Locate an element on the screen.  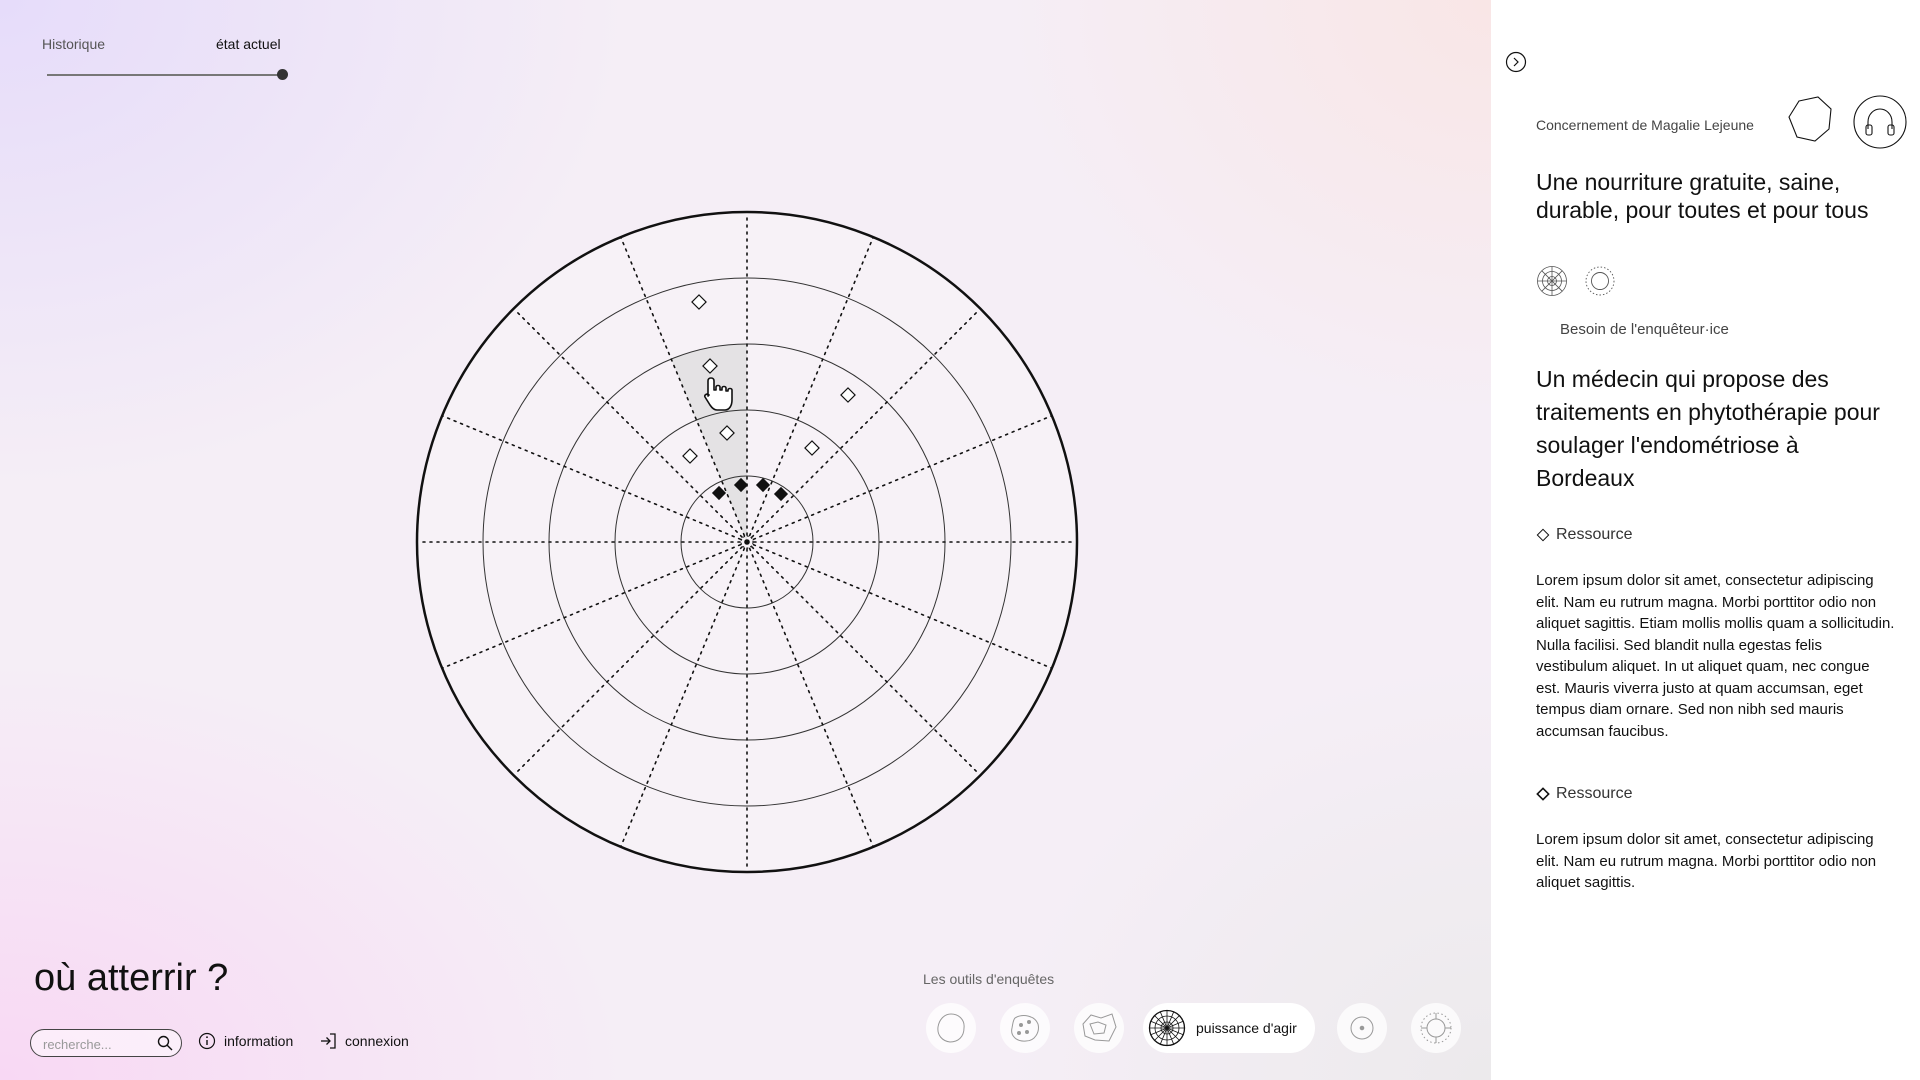
tool-target-button is located at coordinates (1362, 1028).